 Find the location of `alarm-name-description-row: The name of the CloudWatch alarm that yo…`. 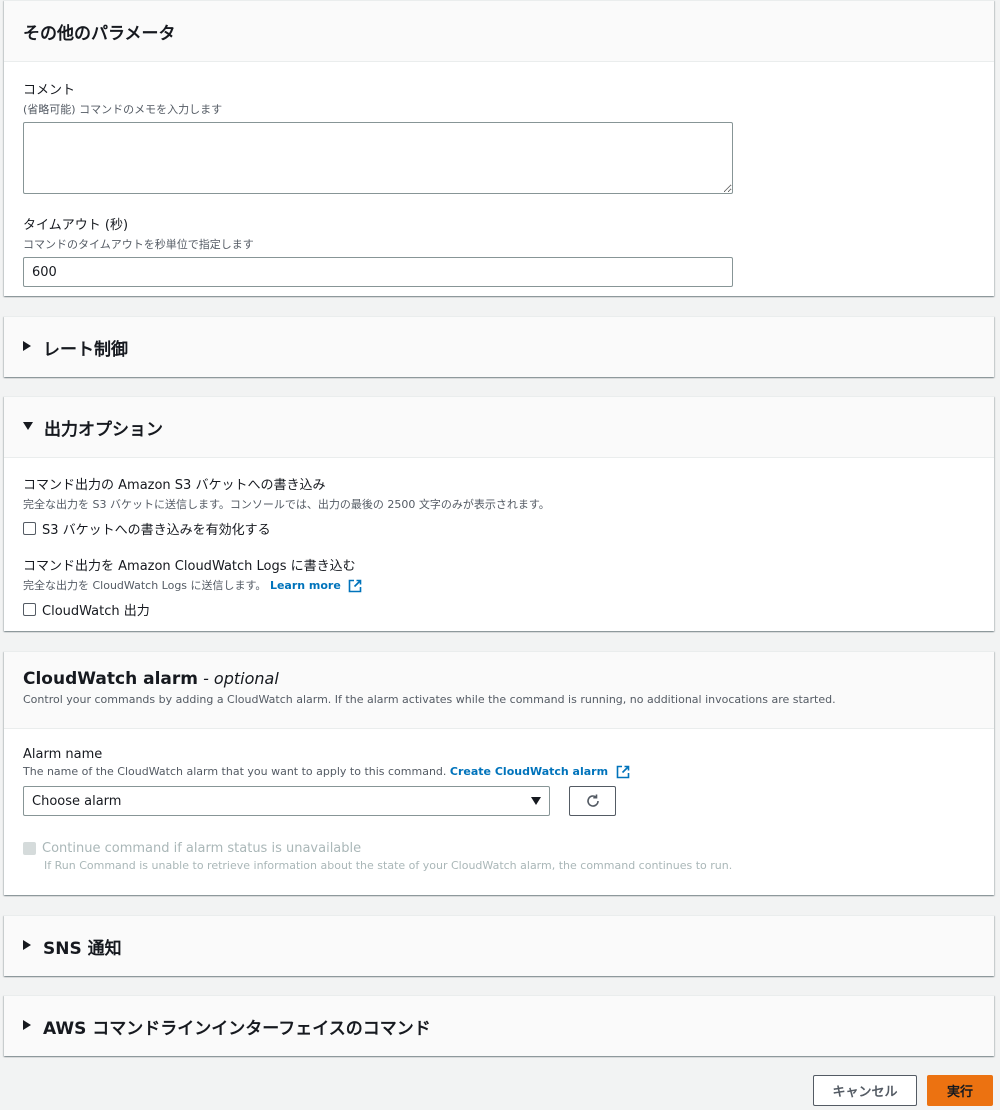

alarm-name-description-row: The name of the CloudWatch alarm that yo… is located at coordinates (499, 772).